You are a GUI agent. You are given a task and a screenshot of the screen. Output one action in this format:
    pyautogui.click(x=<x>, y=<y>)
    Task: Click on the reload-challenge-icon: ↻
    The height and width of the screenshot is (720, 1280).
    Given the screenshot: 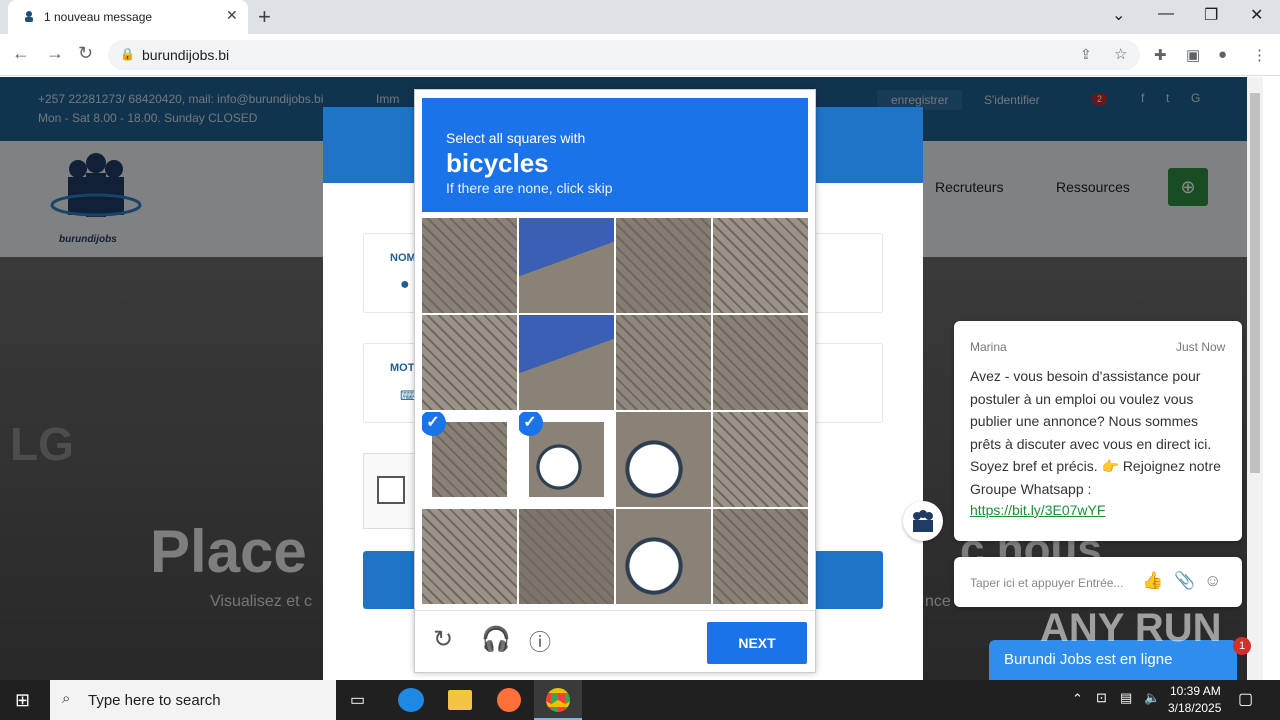 What is the action you would take?
    pyautogui.click(x=443, y=639)
    